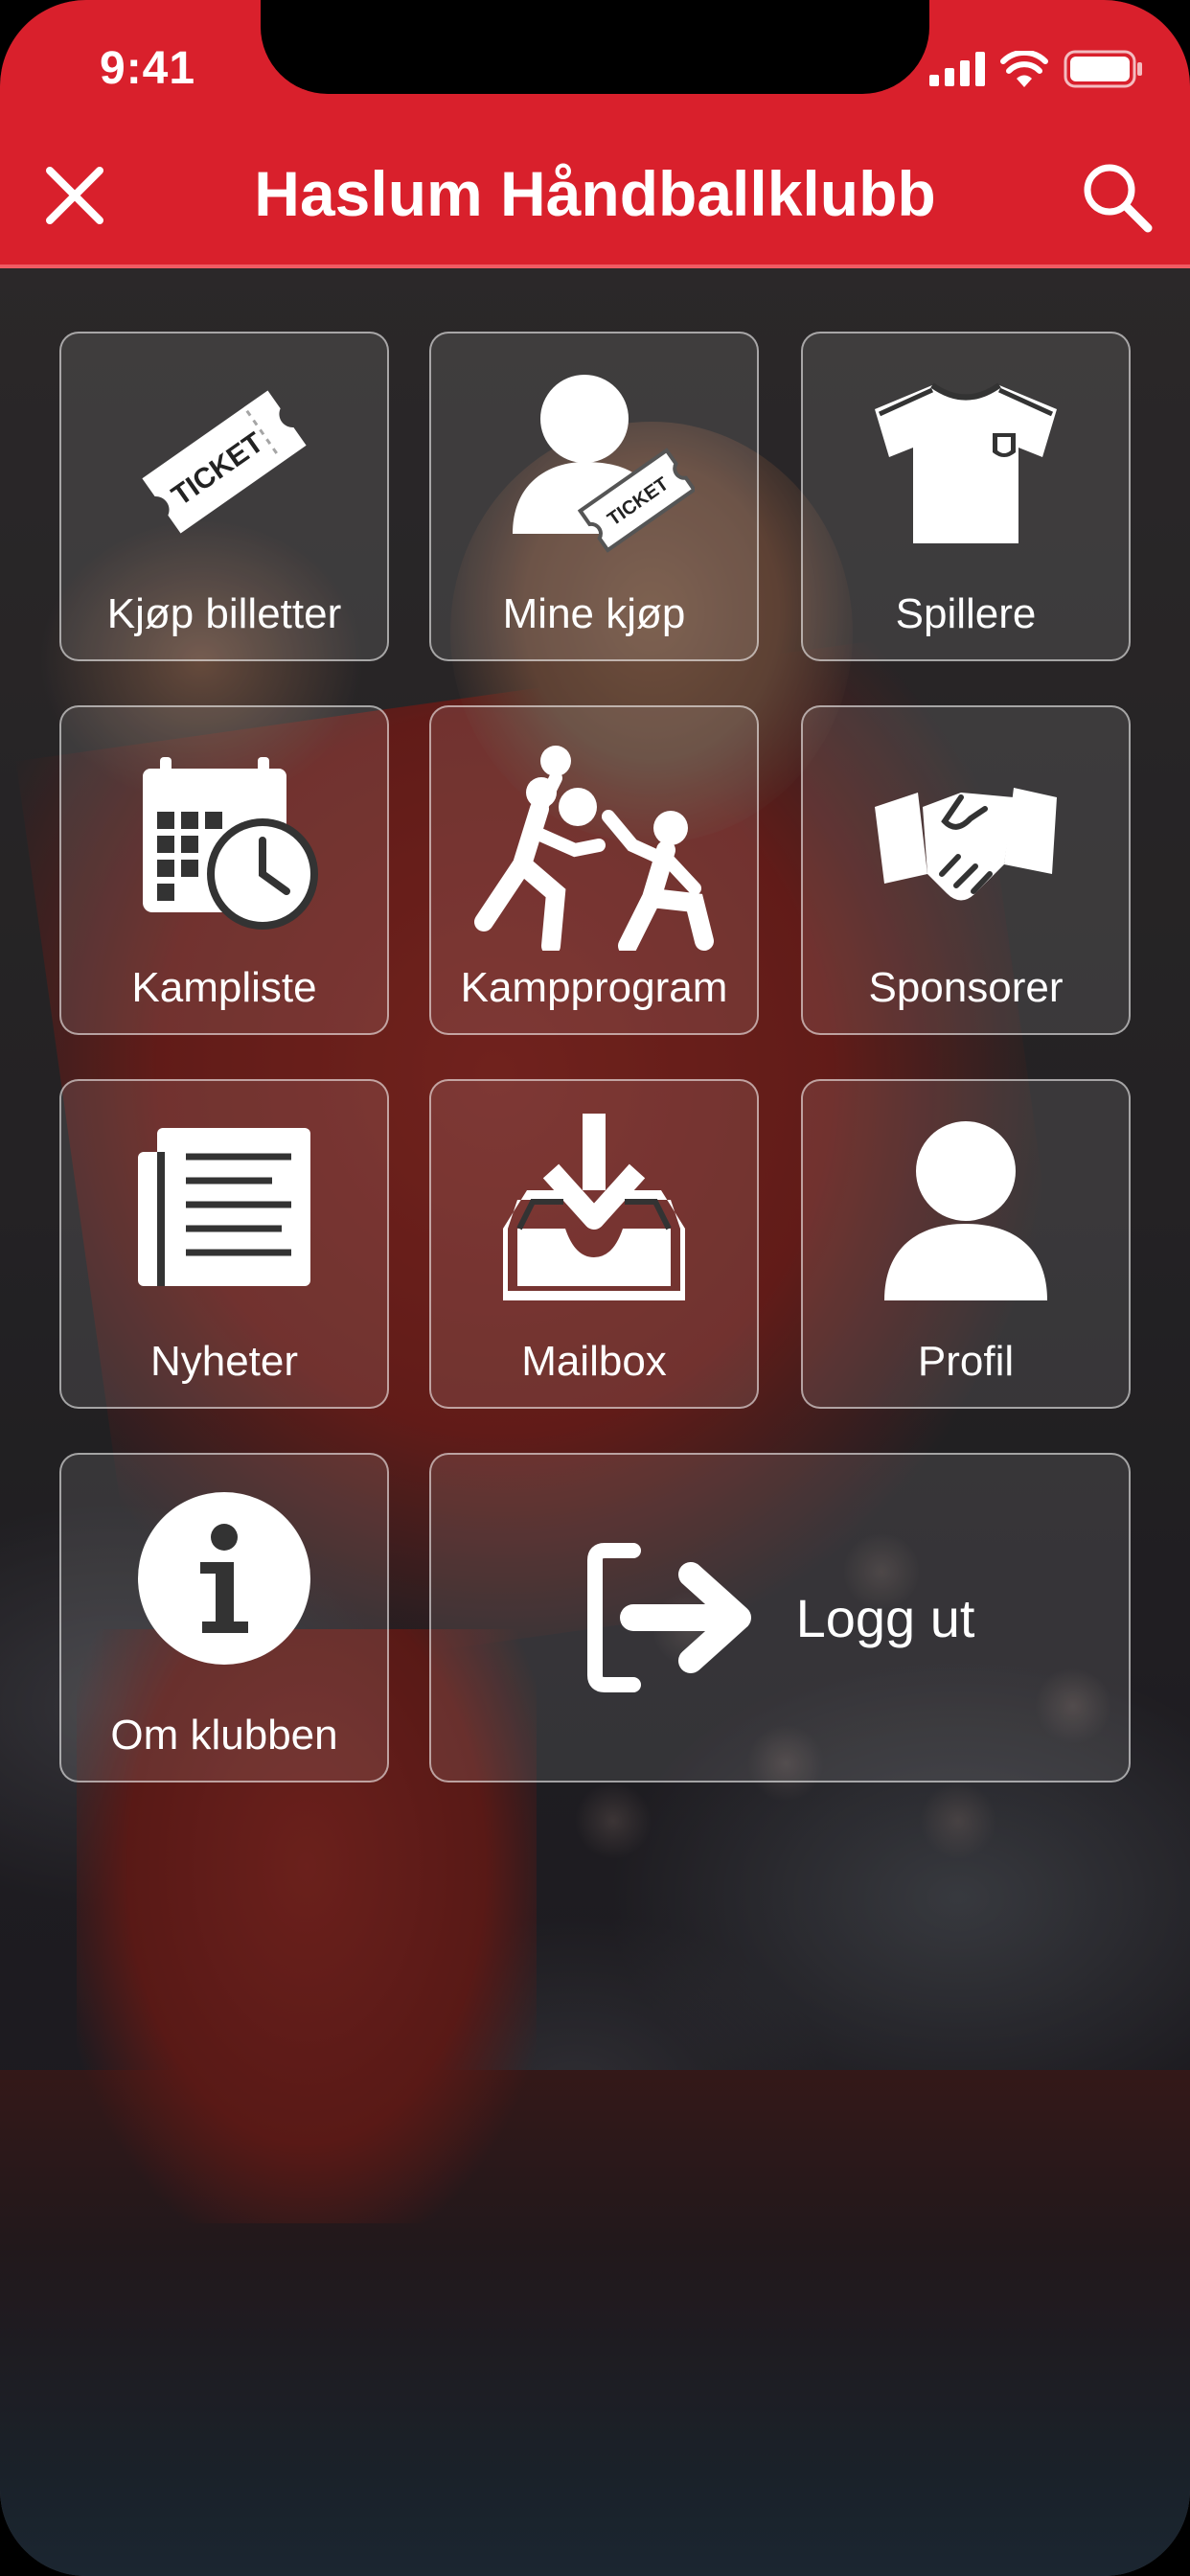  Describe the element at coordinates (594, 613) in the screenshot. I see `menu-label-mine-kjop: Mine kjøp` at that location.